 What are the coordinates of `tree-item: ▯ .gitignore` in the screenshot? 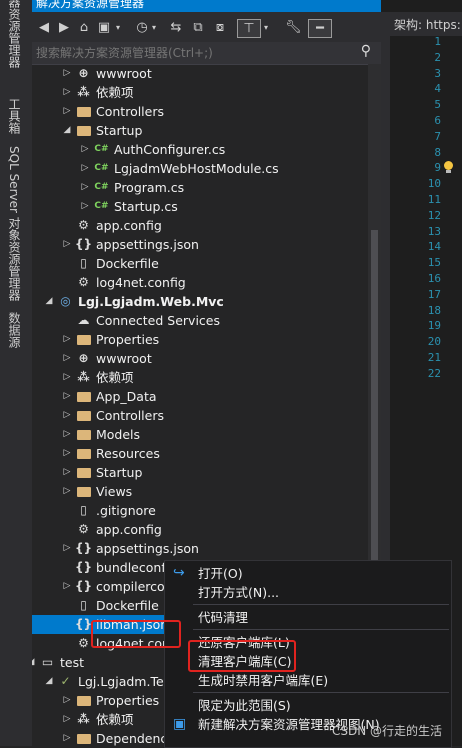 It's located at (200, 510).